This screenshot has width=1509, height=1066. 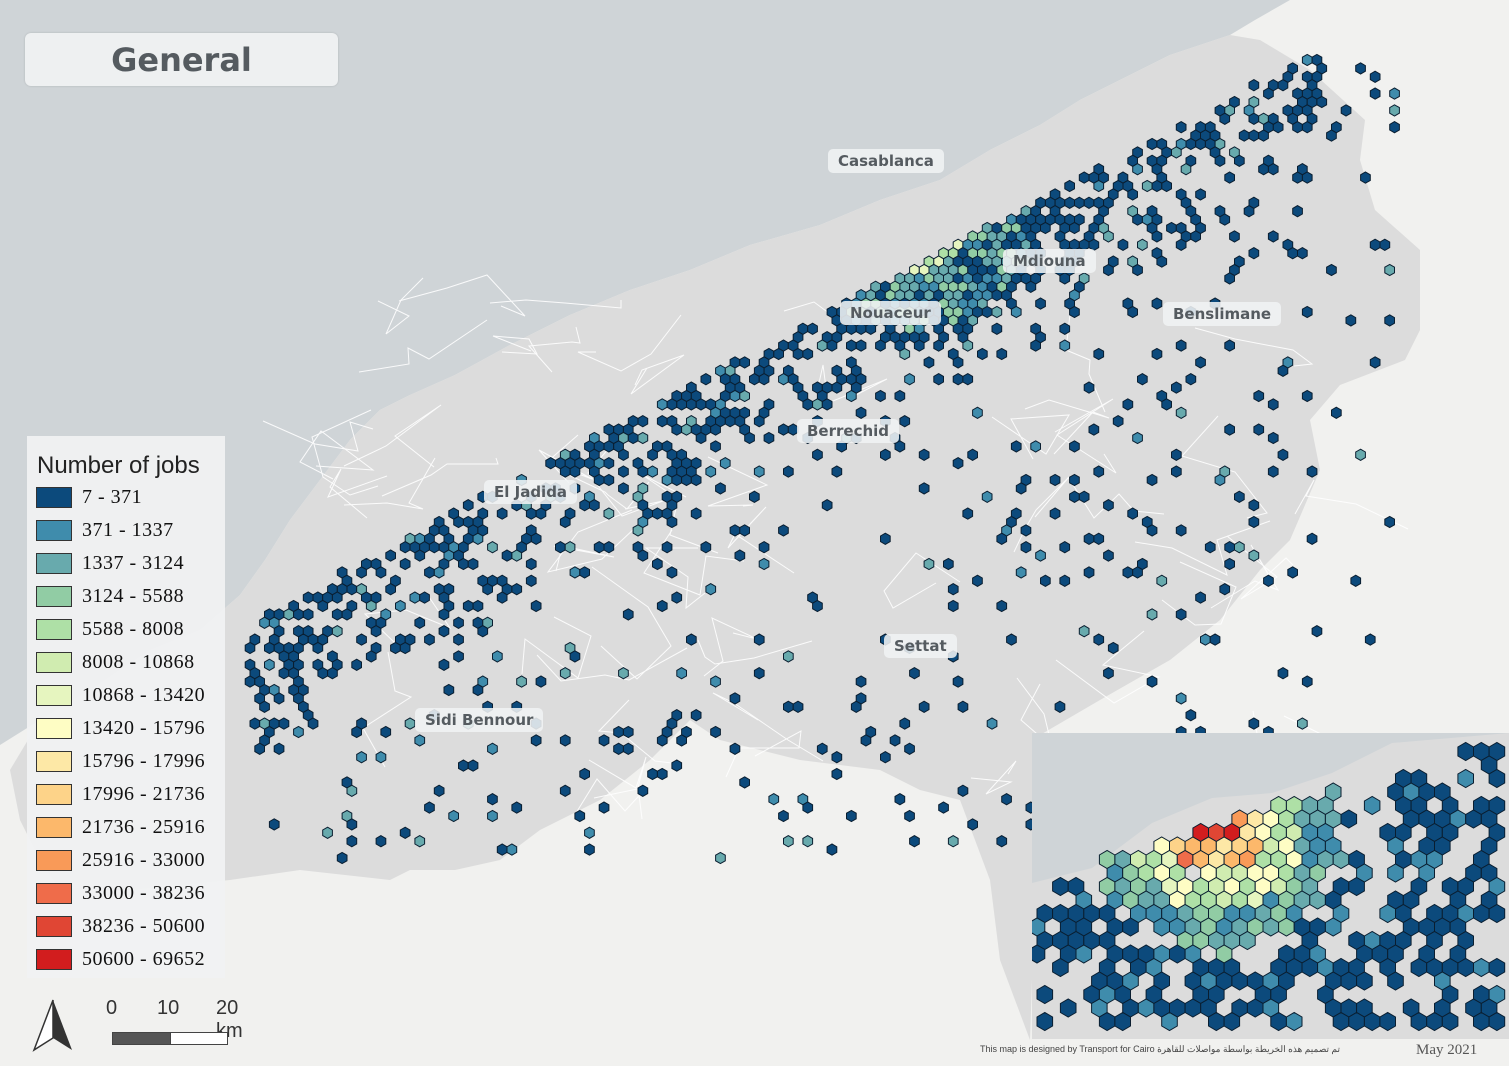 What do you see at coordinates (110, 596) in the screenshot?
I see `legend-item: 3124 - 5588` at bounding box center [110, 596].